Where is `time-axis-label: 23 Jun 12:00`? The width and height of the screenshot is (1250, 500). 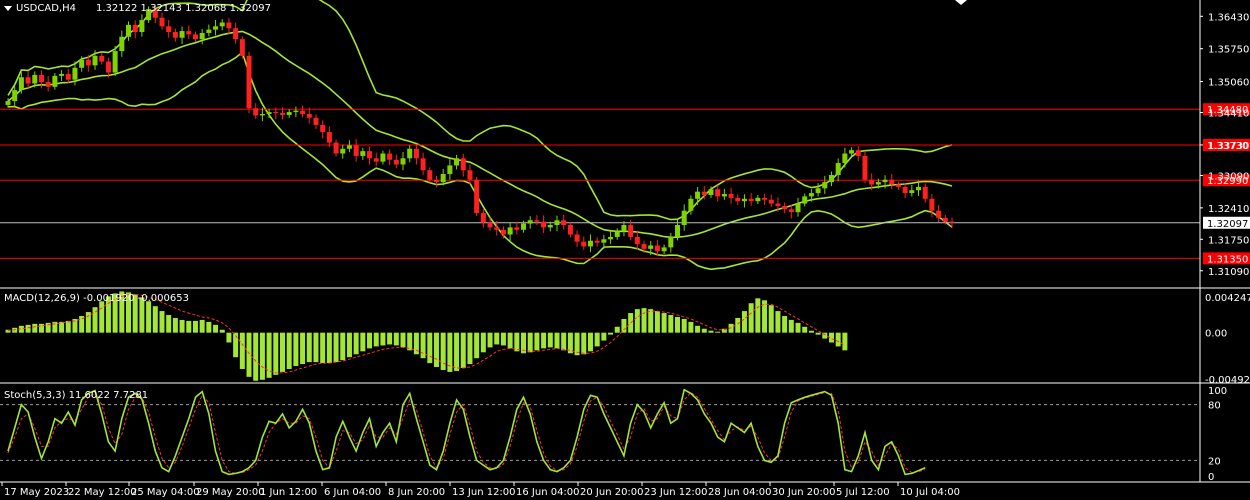 time-axis-label: 23 Jun 12:00 is located at coordinates (676, 492).